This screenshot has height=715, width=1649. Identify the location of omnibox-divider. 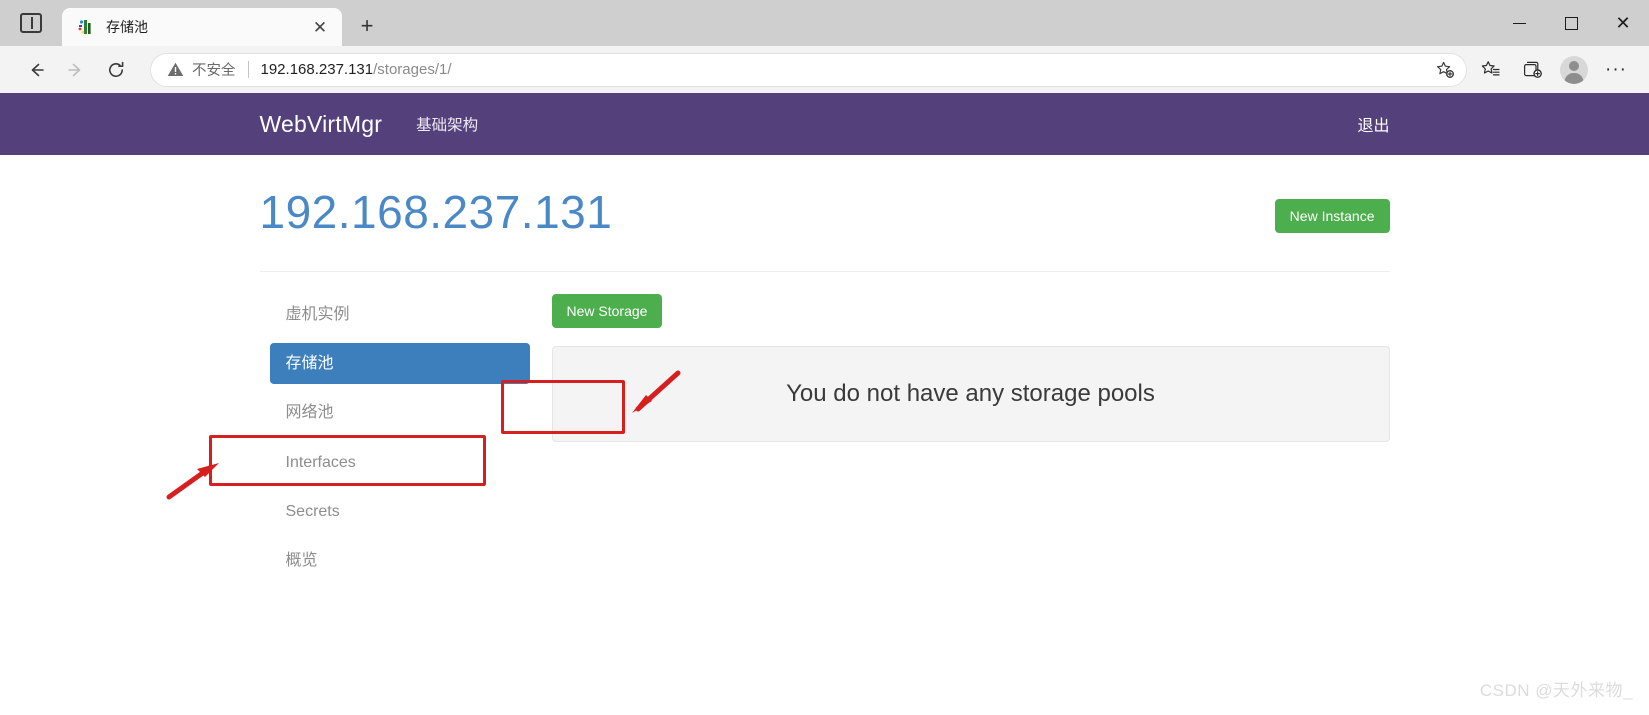
(248, 69).